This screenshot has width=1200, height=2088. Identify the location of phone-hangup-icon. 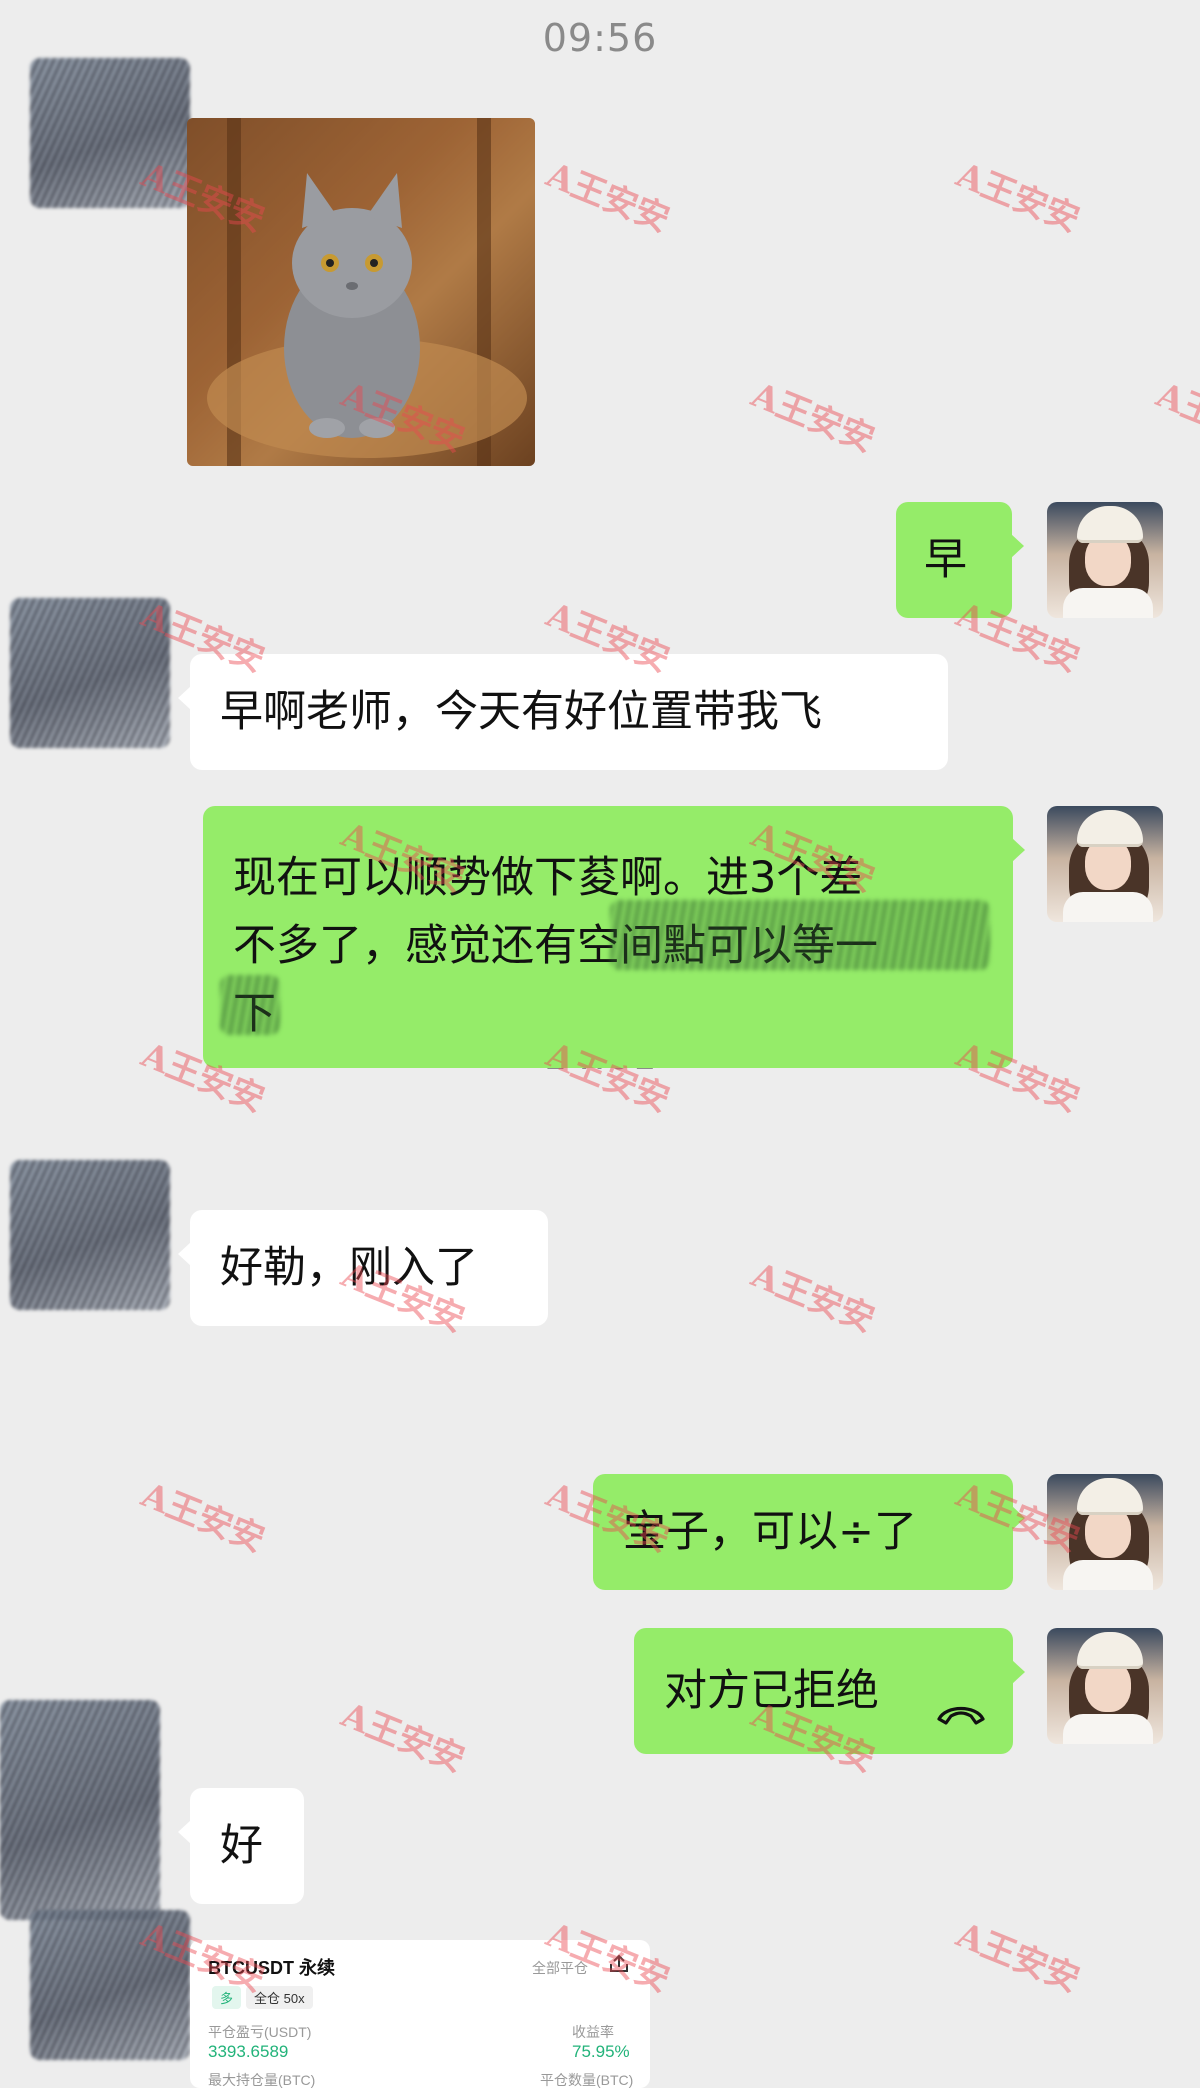
(961, 1713).